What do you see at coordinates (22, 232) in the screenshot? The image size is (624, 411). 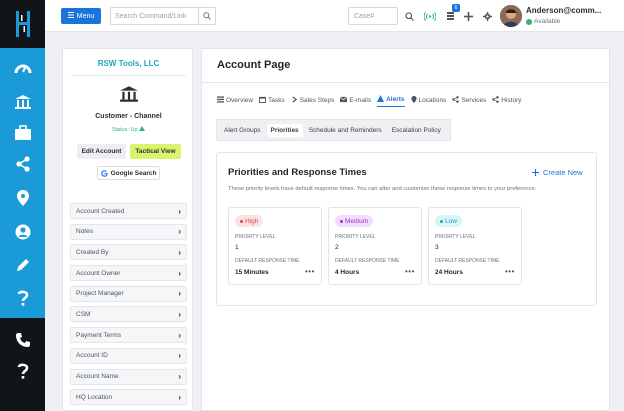 I see `user-circle-icon` at bounding box center [22, 232].